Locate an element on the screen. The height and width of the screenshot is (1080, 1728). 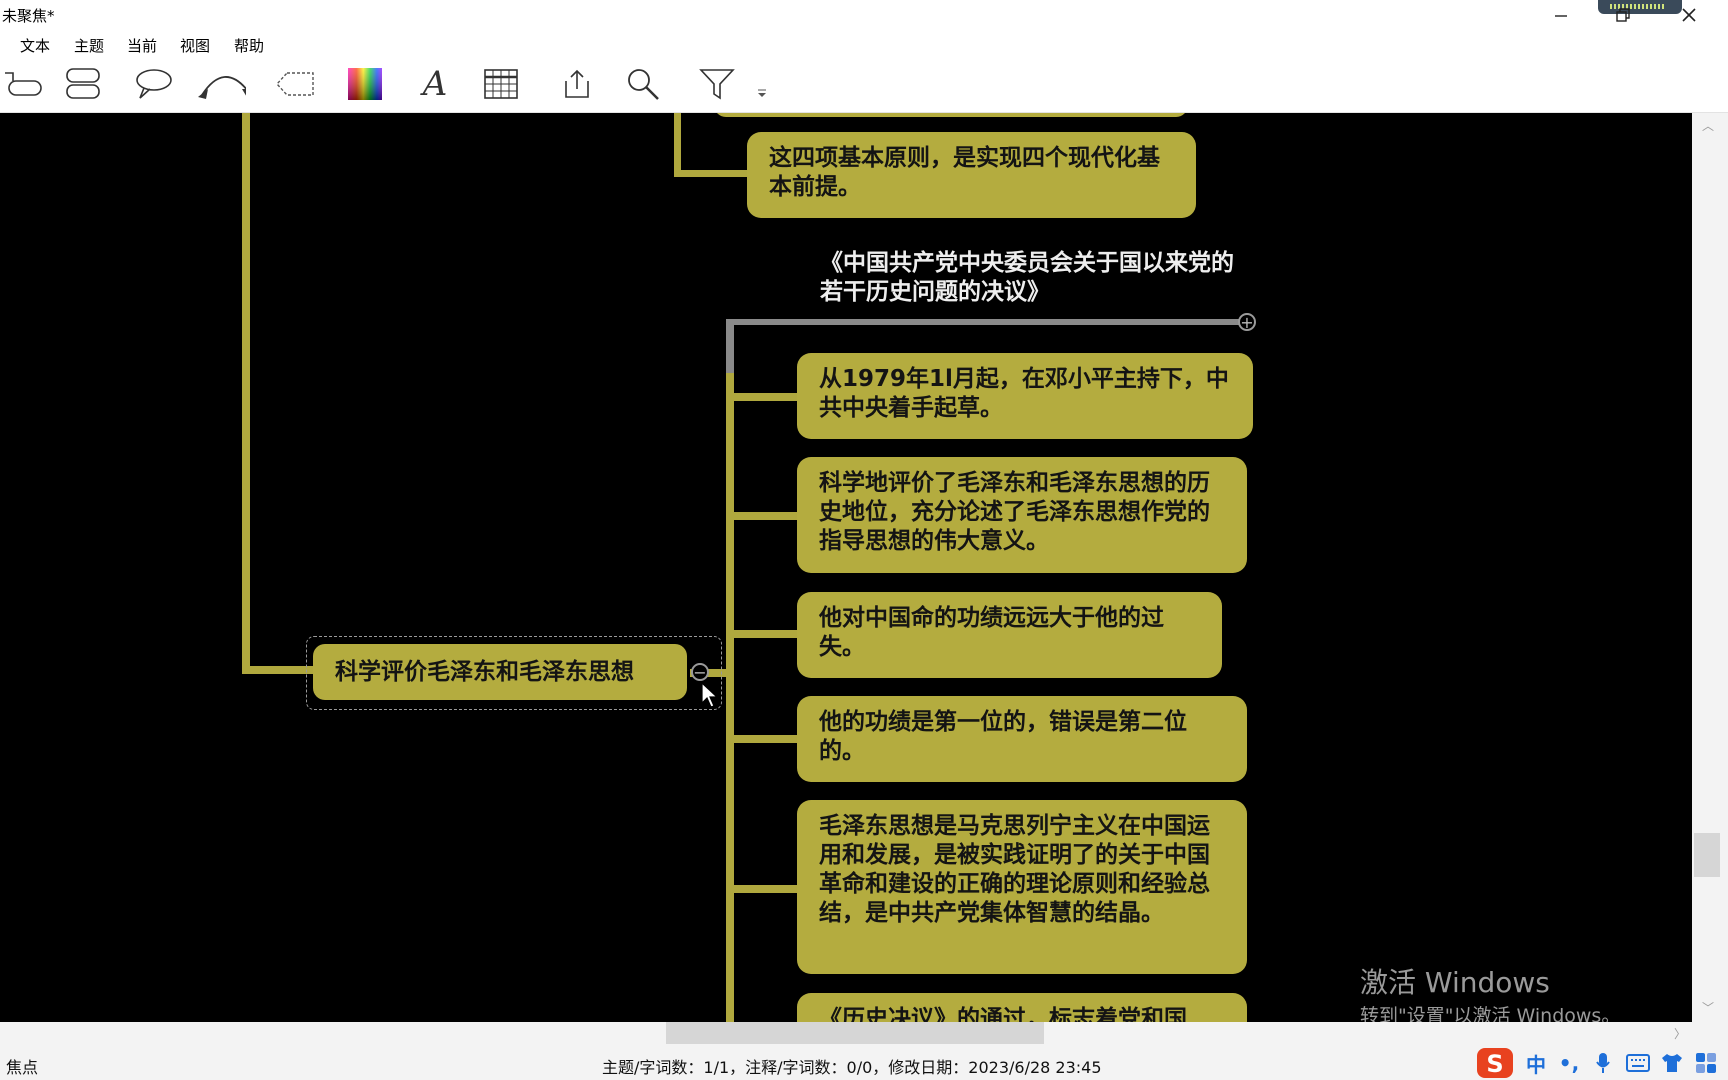
toolbox-grid-icon is located at coordinates (1706, 1063).